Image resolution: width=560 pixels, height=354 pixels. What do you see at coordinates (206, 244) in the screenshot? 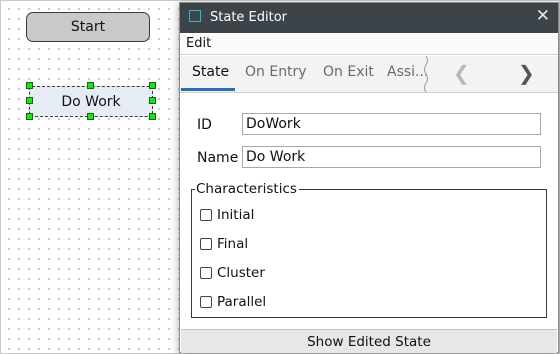
I see `final-checkbox` at bounding box center [206, 244].